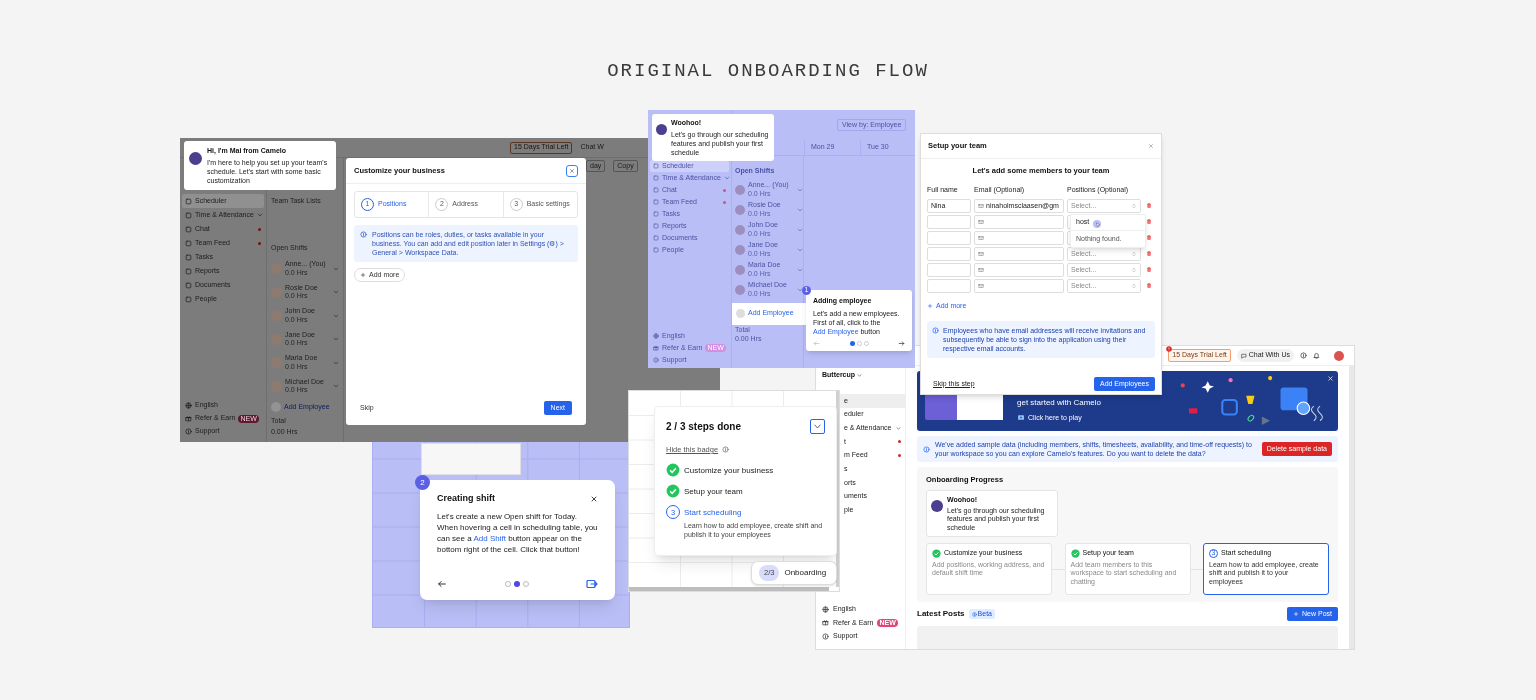 This screenshot has height=700, width=1536. Describe the element at coordinates (941, 614) in the screenshot. I see `section-title: Latest Posts` at that location.